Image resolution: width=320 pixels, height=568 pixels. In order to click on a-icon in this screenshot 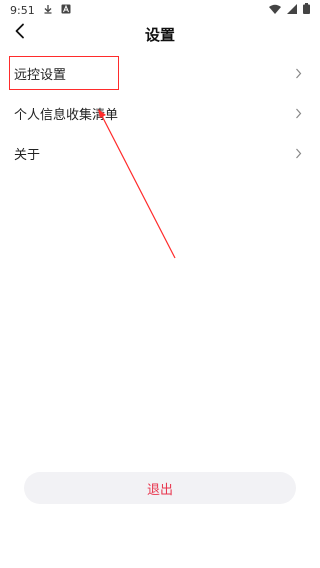, I will do `click(66, 10)`.